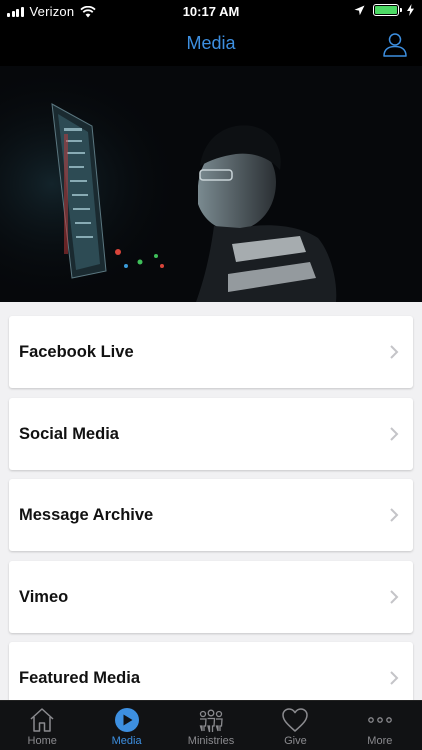 The height and width of the screenshot is (750, 422). What do you see at coordinates (395, 44) in the screenshot?
I see `person-icon` at bounding box center [395, 44].